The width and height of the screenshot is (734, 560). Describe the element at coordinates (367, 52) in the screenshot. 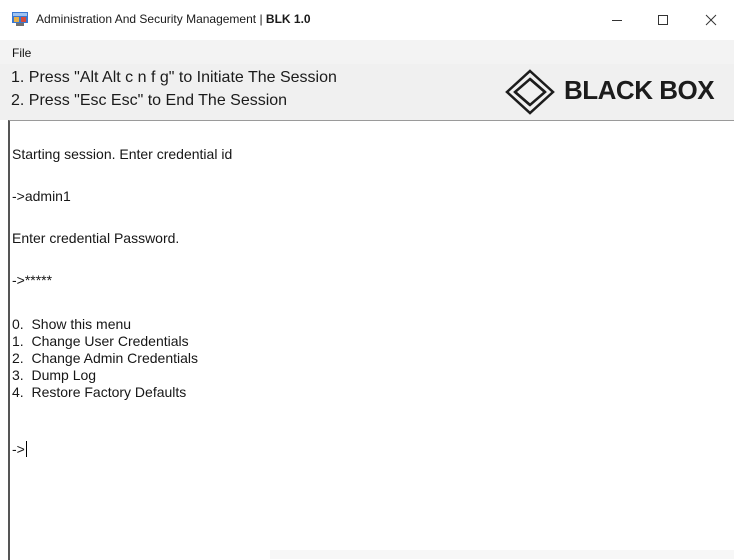

I see `menu-bar: File` at that location.